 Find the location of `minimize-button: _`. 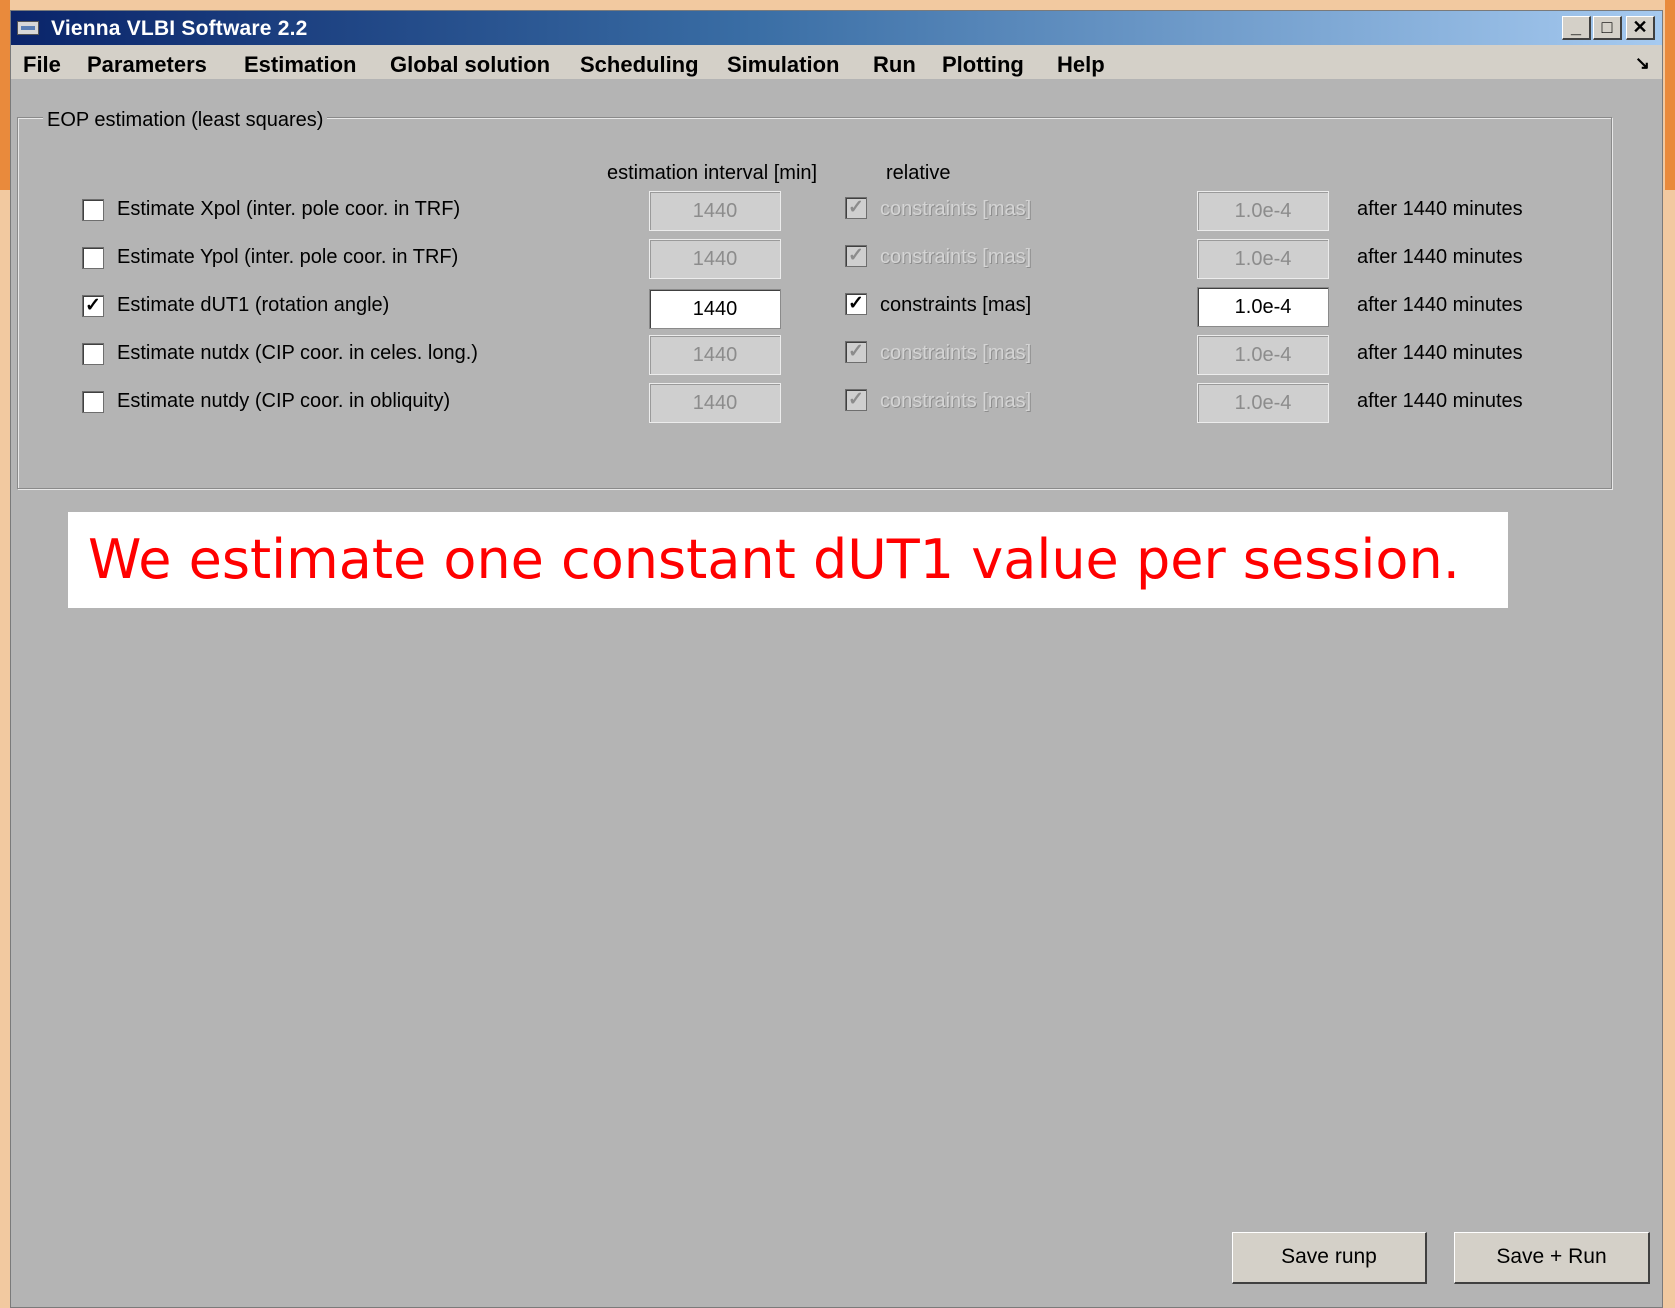

minimize-button: _ is located at coordinates (1576, 28).